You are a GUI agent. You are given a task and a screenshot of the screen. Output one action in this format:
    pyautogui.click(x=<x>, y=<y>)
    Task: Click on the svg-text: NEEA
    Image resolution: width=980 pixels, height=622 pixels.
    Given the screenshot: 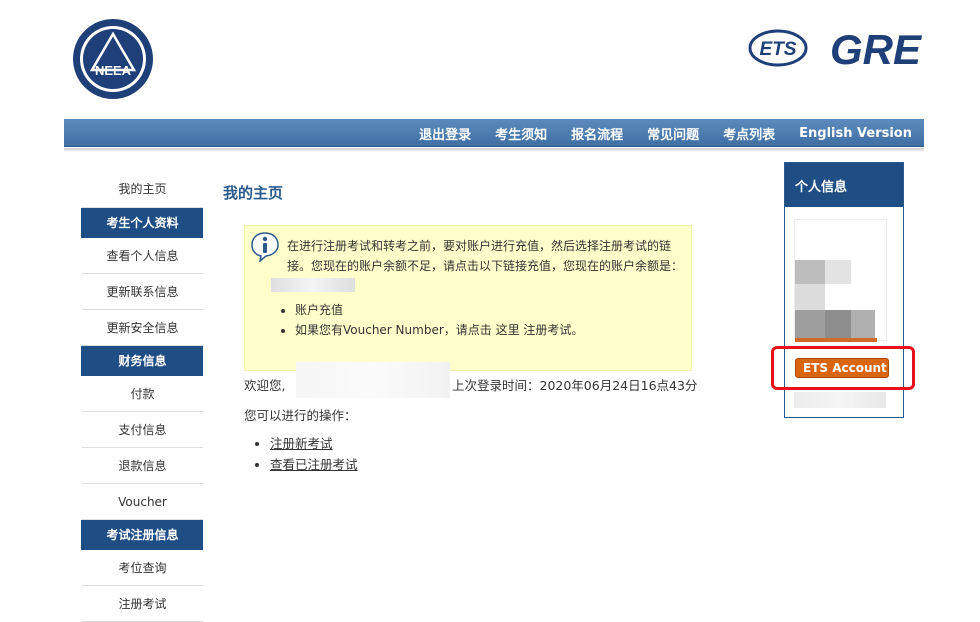 What is the action you would take?
    pyautogui.click(x=113, y=70)
    